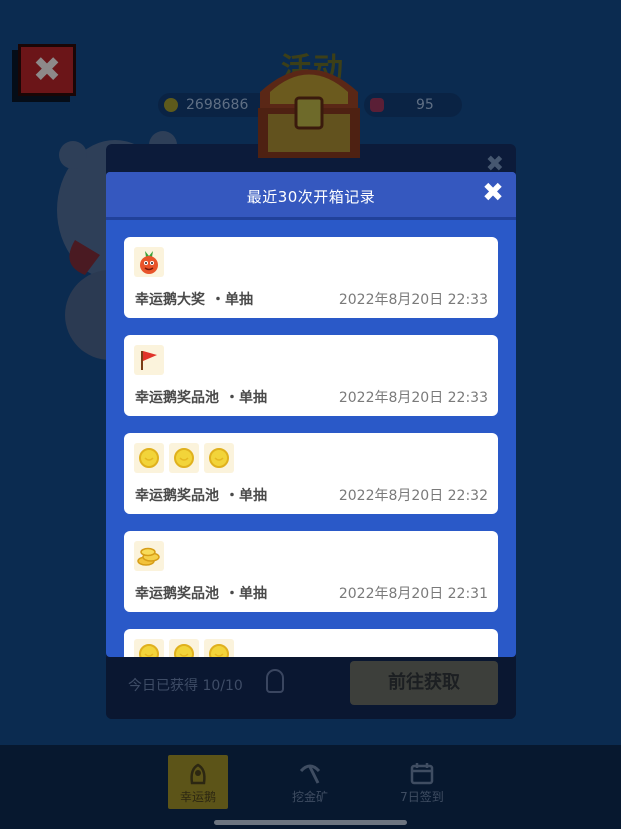 The image size is (621, 829). I want to click on record-name: 幸运鹅大奖 ・单抽, so click(194, 299).